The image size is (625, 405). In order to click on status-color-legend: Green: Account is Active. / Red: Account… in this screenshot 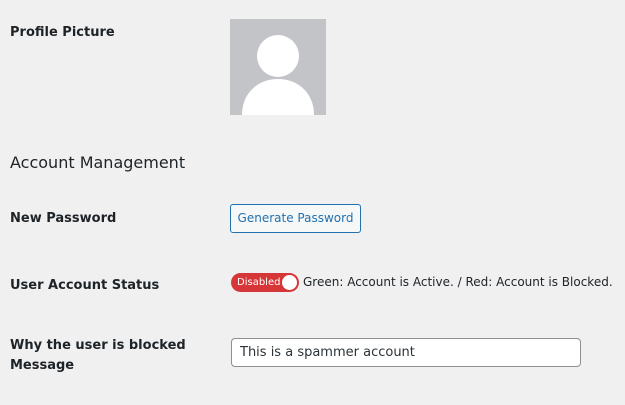, I will do `click(458, 282)`.